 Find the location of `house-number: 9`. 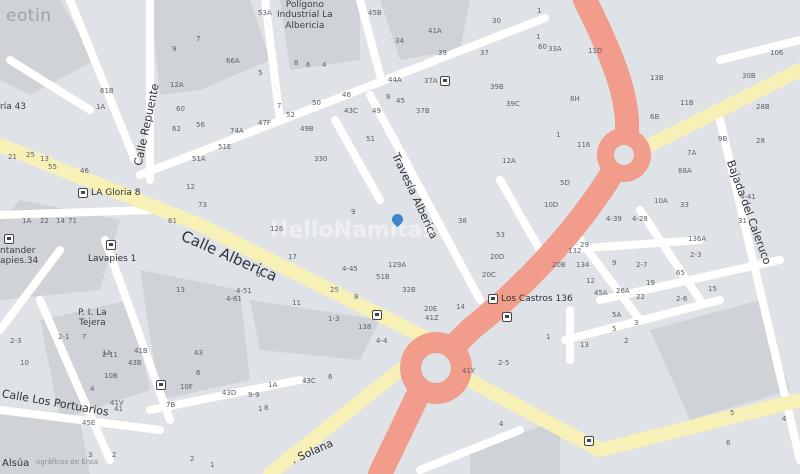

house-number: 9 is located at coordinates (614, 263).